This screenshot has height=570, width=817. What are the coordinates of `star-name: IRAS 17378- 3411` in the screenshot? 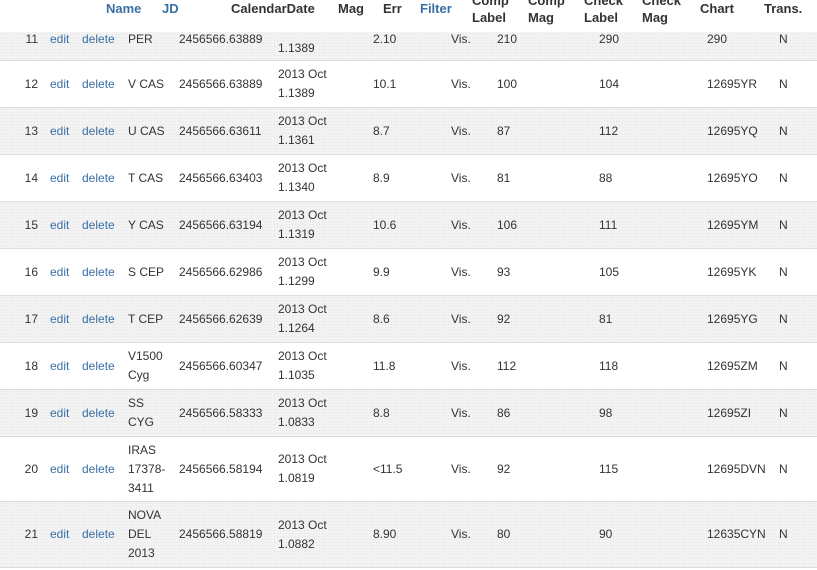 It's located at (146, 469).